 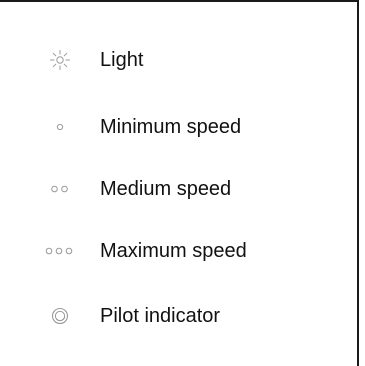 I want to click on legend-item-medium-speed: Medium speed, so click(x=177, y=189).